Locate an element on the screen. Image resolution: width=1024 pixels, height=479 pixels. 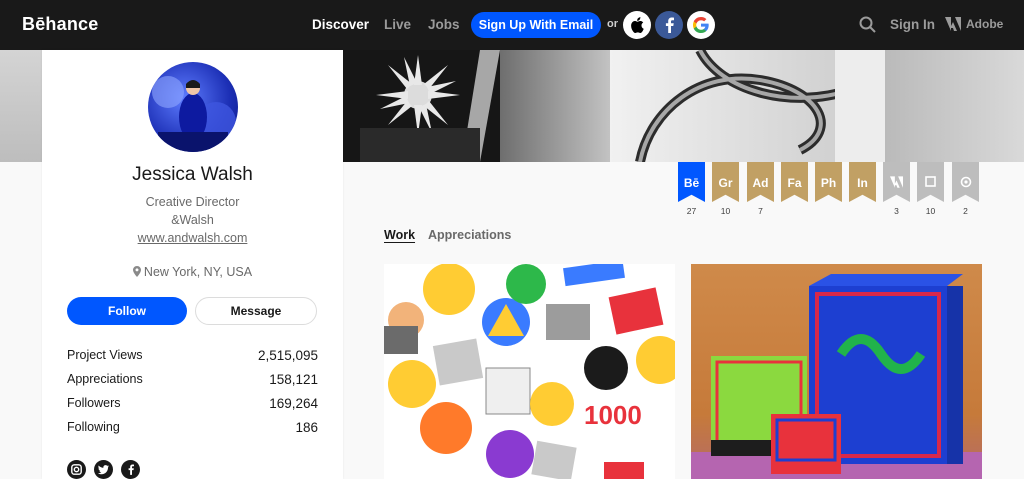
signin-link: Sign In is located at coordinates (912, 24).